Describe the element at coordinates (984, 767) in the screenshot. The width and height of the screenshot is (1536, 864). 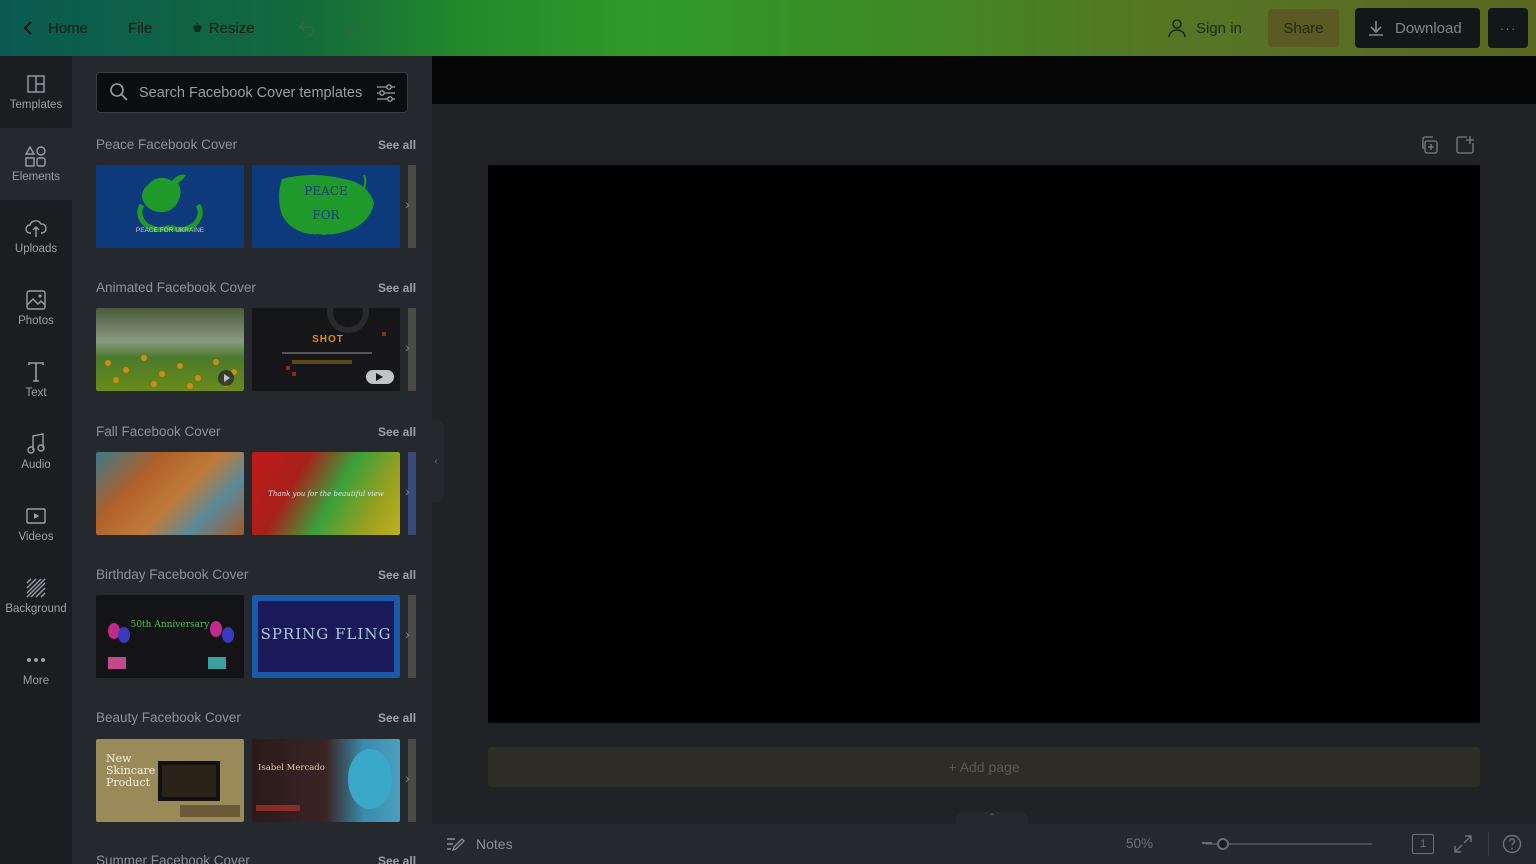
I see `add-page-button: + Add page` at that location.